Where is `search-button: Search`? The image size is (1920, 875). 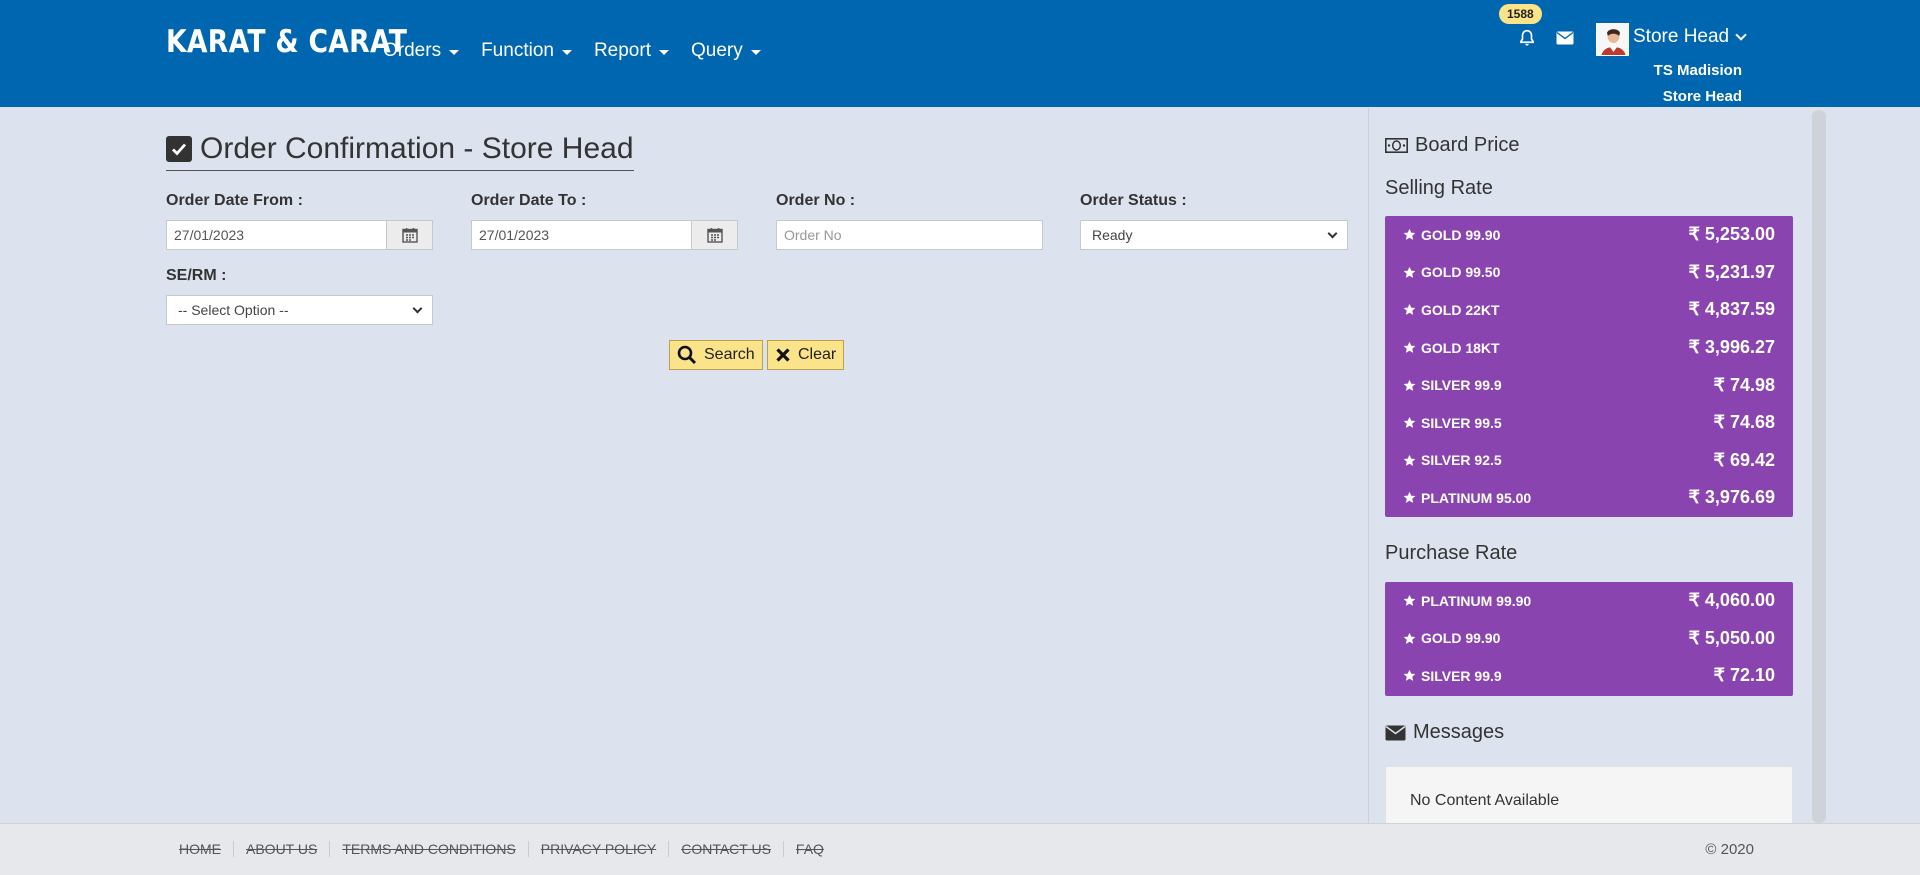
search-button: Search is located at coordinates (716, 355).